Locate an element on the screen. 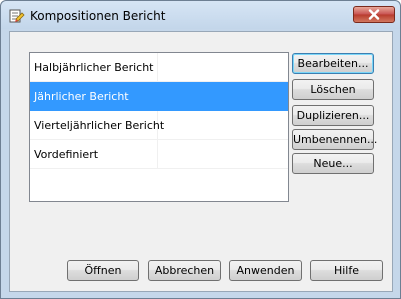 The image size is (401, 299). list-item: Vierteljährlicher Bericht is located at coordinates (159, 125).